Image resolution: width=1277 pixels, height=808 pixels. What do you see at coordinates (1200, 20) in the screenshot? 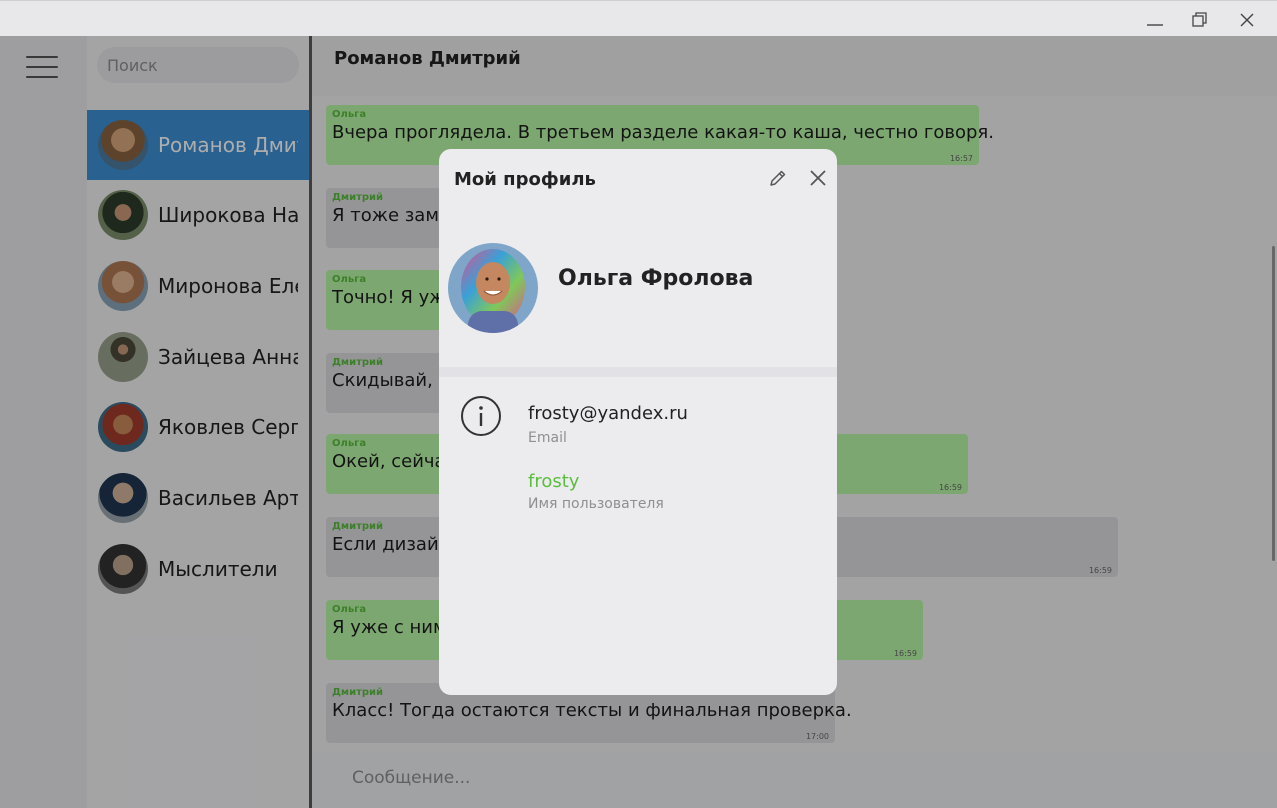
I see `restore-icon` at bounding box center [1200, 20].